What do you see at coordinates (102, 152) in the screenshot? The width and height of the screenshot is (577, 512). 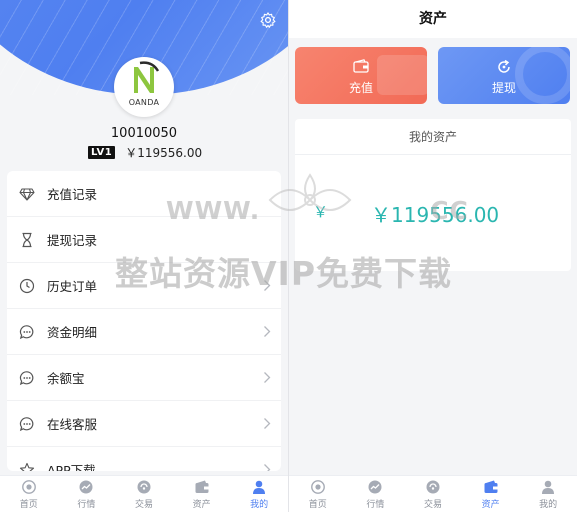 I see `level-badge: LV1` at bounding box center [102, 152].